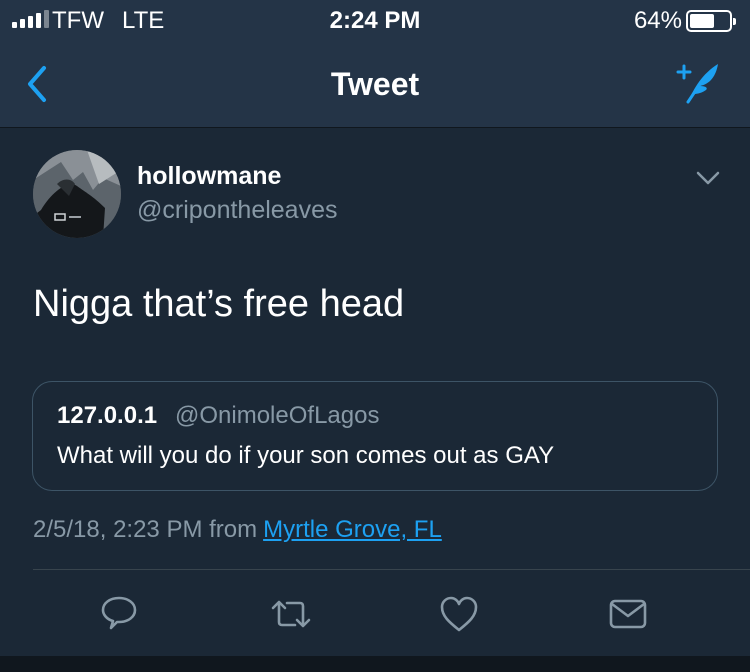 This screenshot has width=750, height=672. What do you see at coordinates (375, 664) in the screenshot?
I see `bottom-edge` at bounding box center [375, 664].